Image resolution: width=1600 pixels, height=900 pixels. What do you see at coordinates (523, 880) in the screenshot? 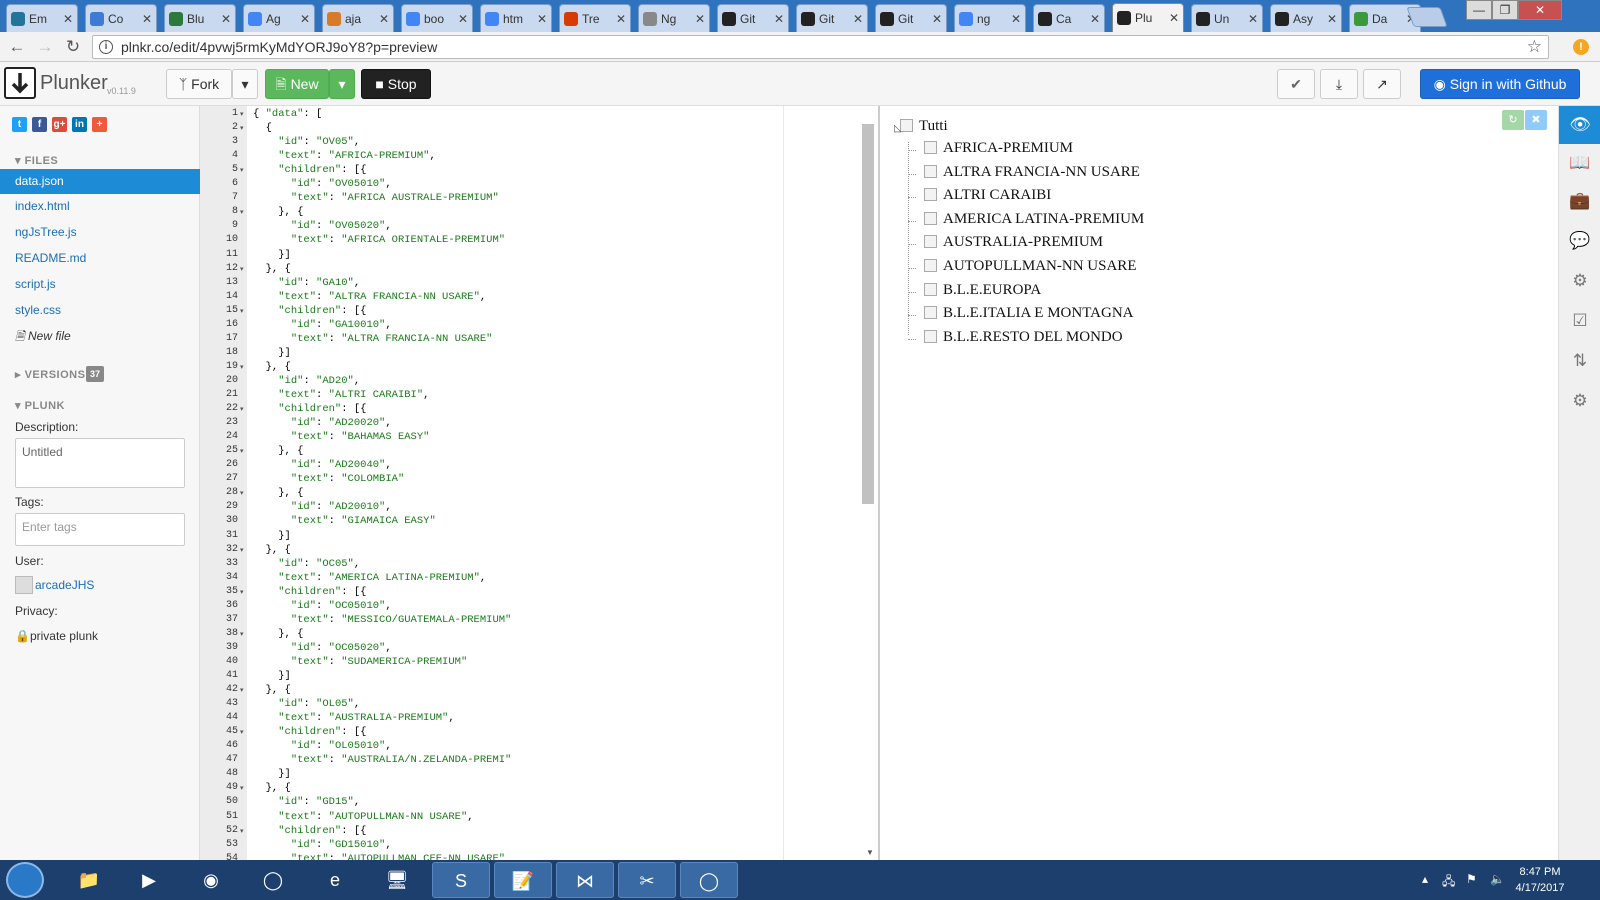
I see `sticky-notes-icon: 📝` at bounding box center [523, 880].